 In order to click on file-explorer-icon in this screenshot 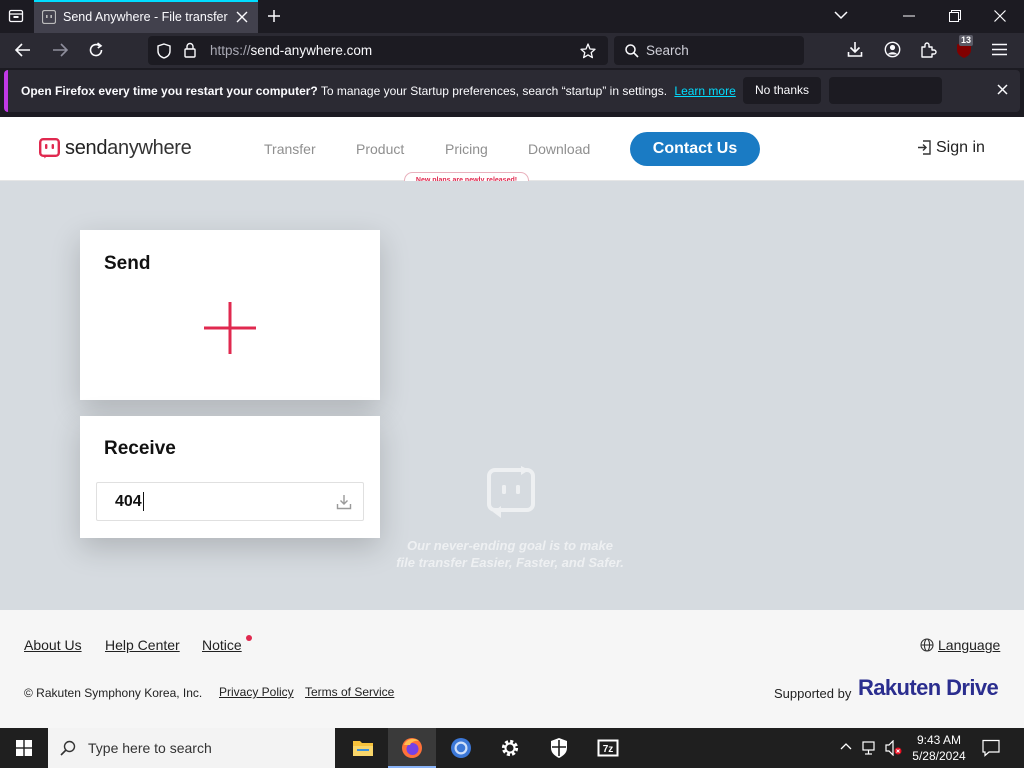, I will do `click(363, 748)`.